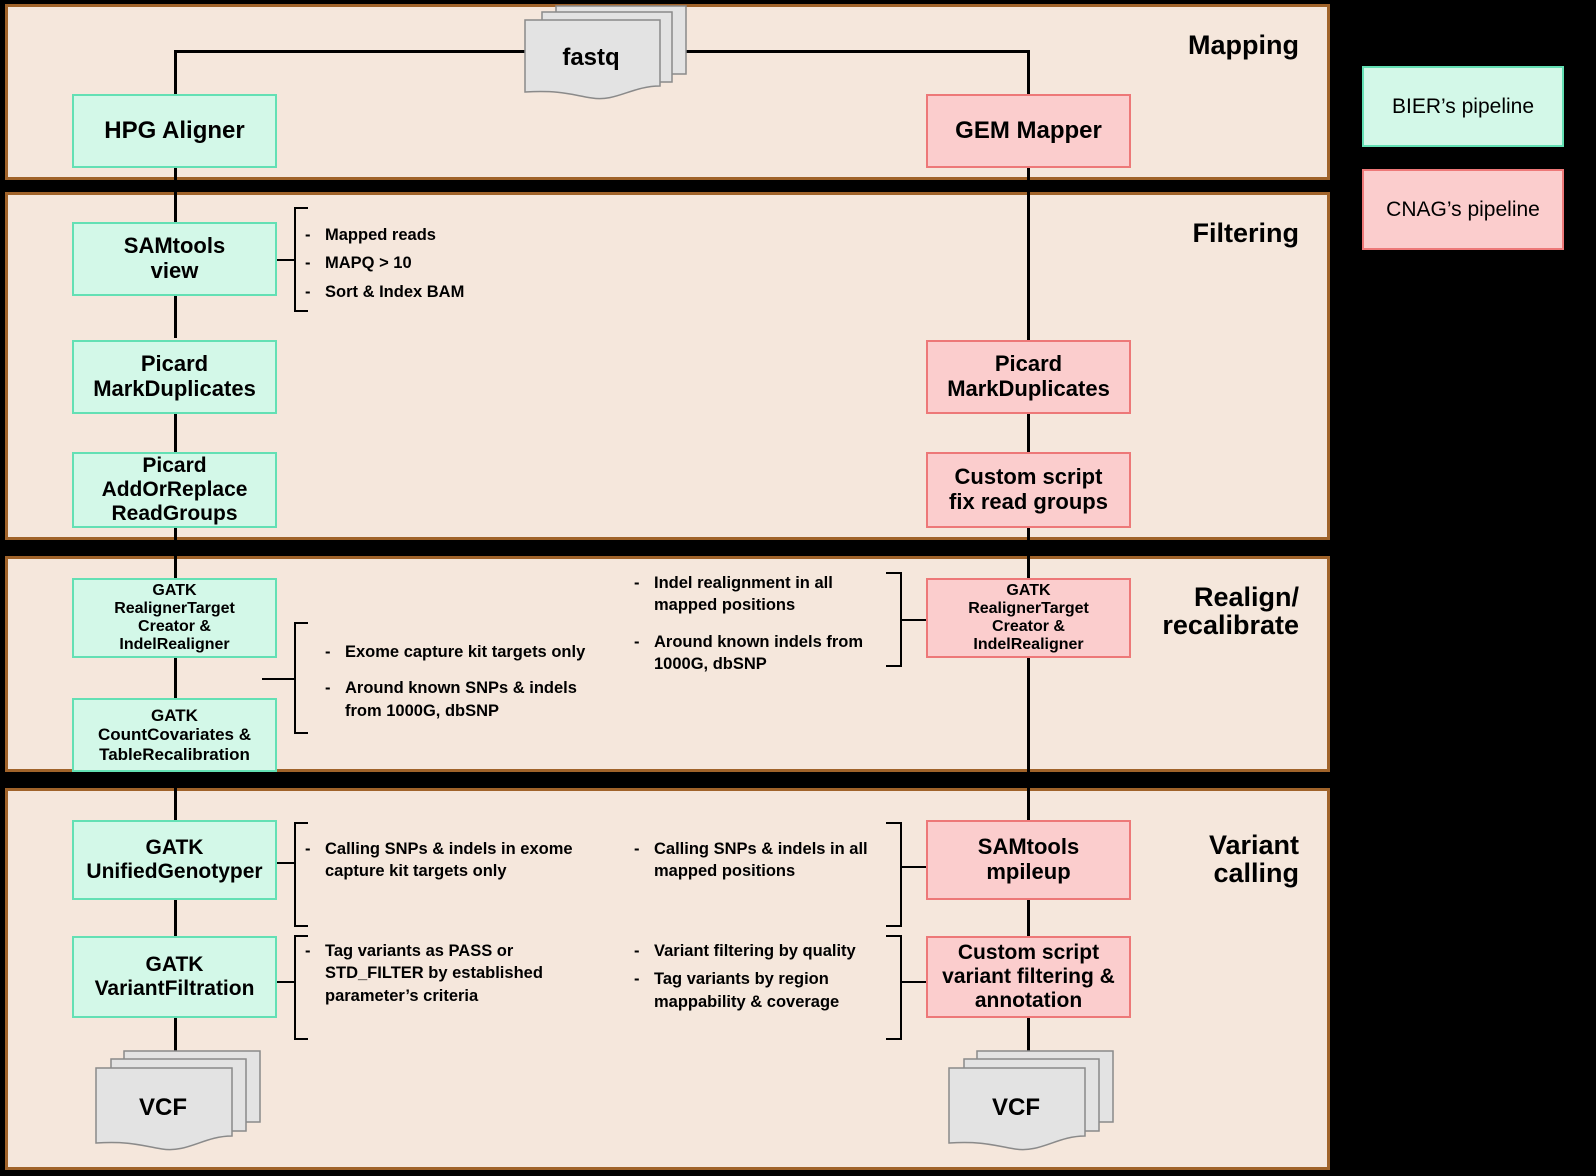 The height and width of the screenshot is (1176, 1596). I want to click on section-title-mapping: Mapping, so click(1243, 45).